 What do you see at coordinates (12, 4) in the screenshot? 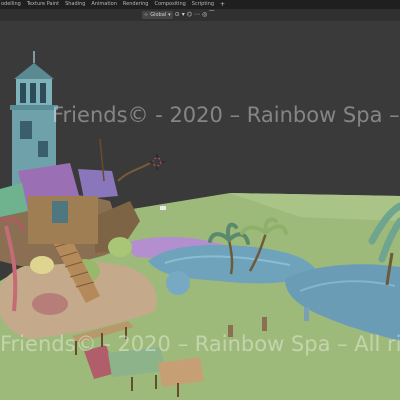
I see `tab-modelling: odelling` at bounding box center [12, 4].